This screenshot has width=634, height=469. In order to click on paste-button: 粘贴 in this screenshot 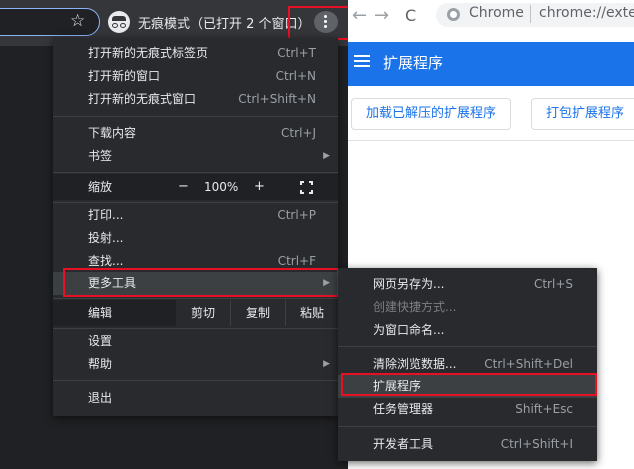, I will do `click(312, 313)`.